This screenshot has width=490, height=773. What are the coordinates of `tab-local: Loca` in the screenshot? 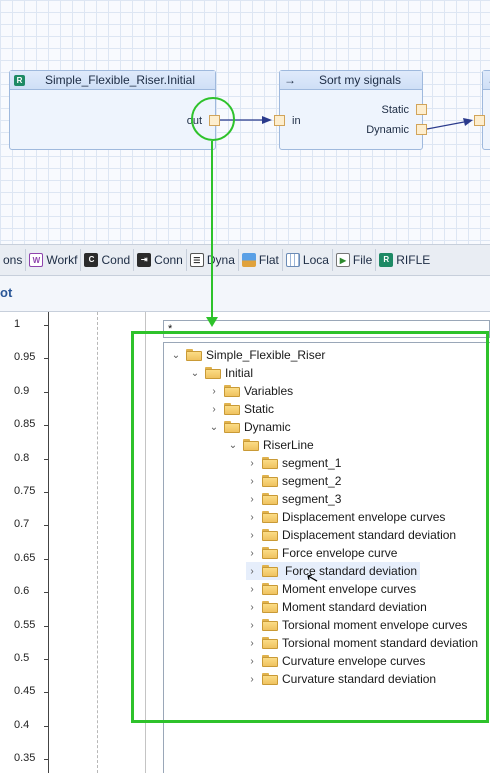 It's located at (308, 260).